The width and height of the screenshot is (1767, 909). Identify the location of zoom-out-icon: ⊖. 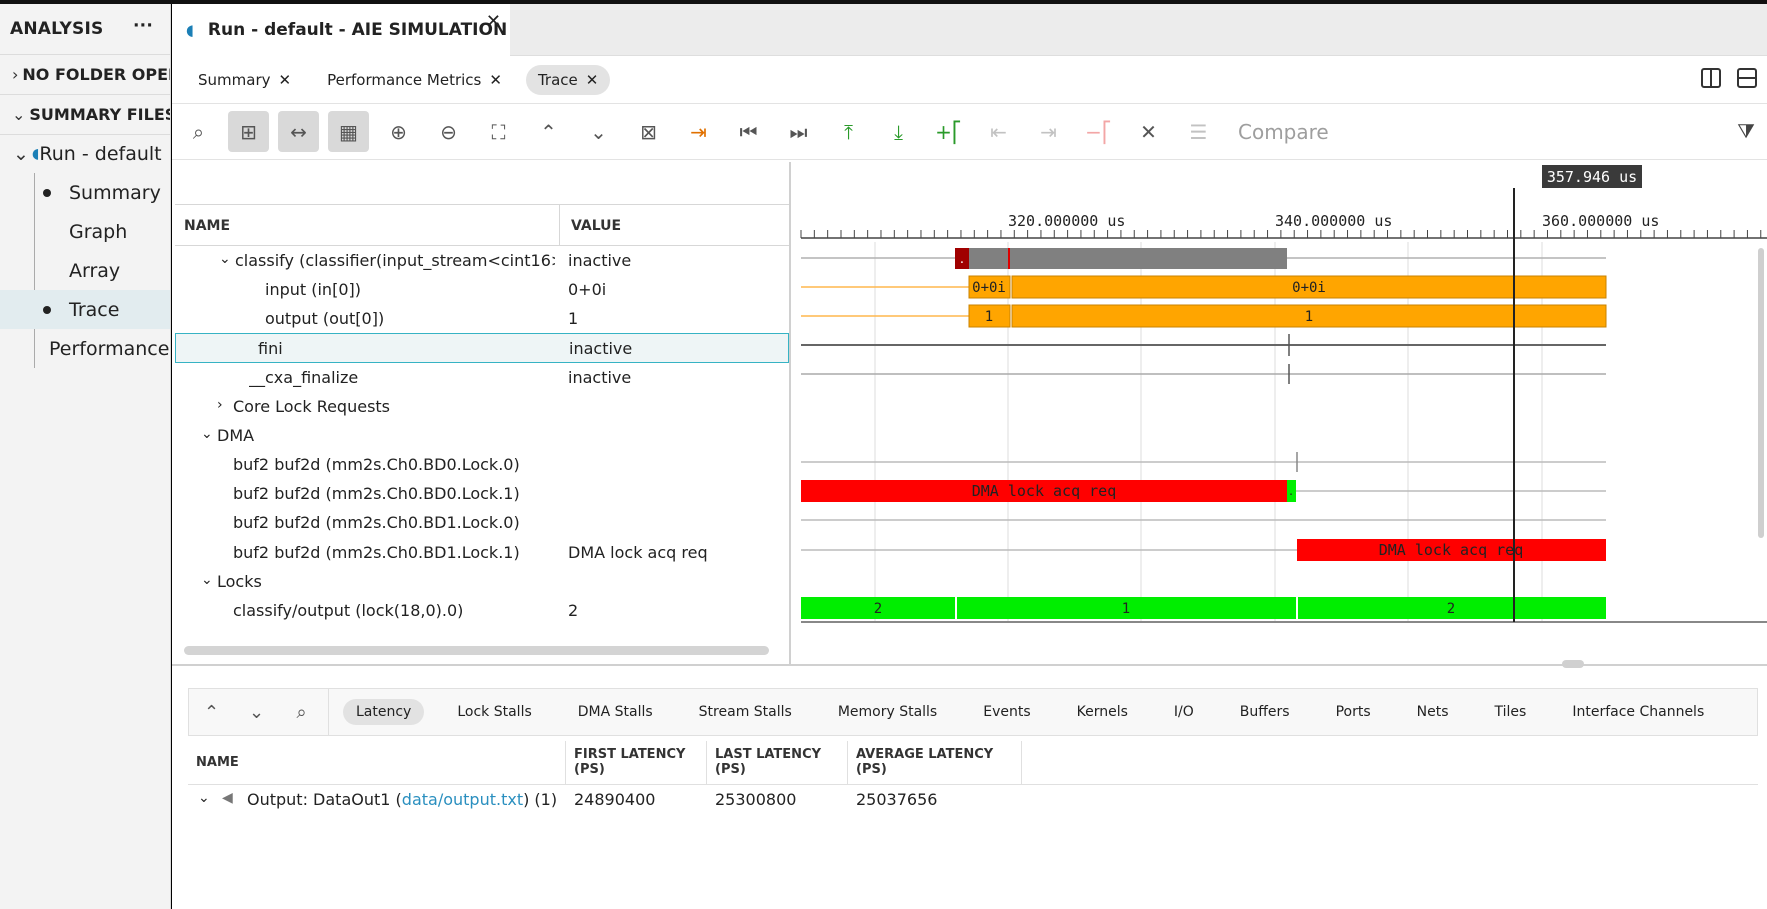
(448, 131).